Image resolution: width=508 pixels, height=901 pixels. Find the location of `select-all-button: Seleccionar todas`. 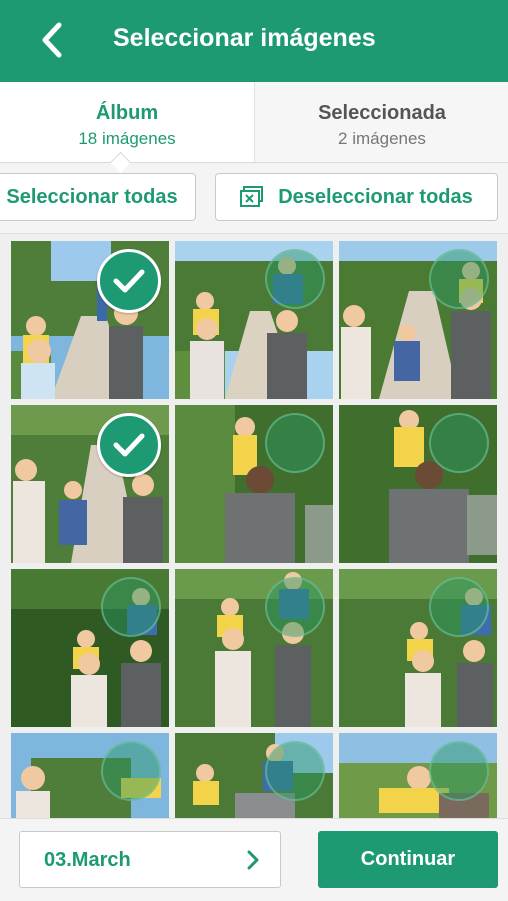

select-all-button: Seleccionar todas is located at coordinates (98, 197).